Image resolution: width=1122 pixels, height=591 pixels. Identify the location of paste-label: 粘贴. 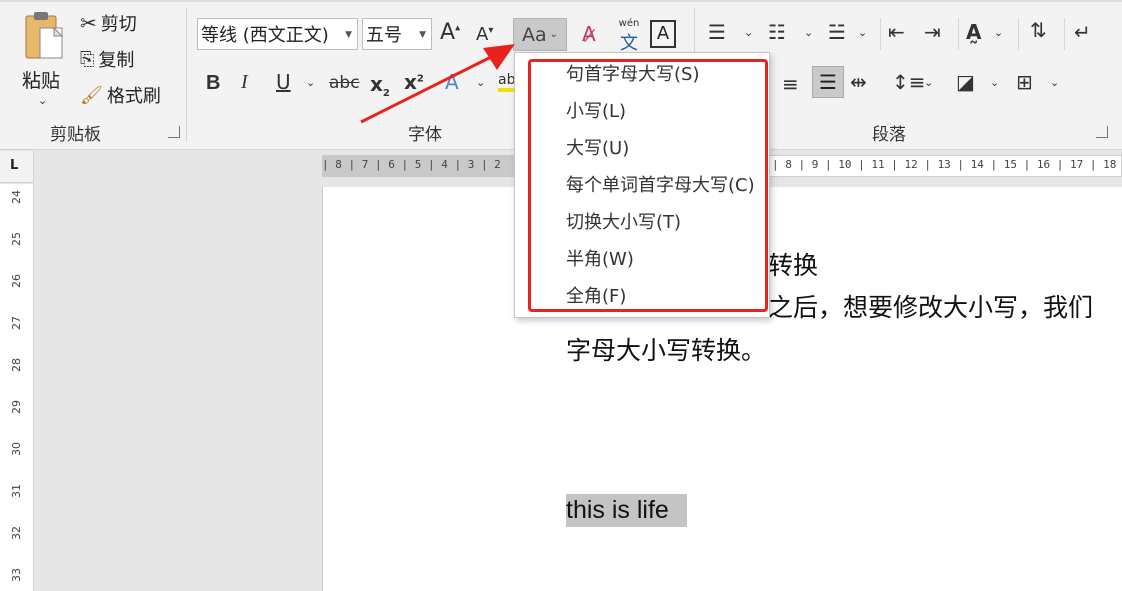
(41, 81).